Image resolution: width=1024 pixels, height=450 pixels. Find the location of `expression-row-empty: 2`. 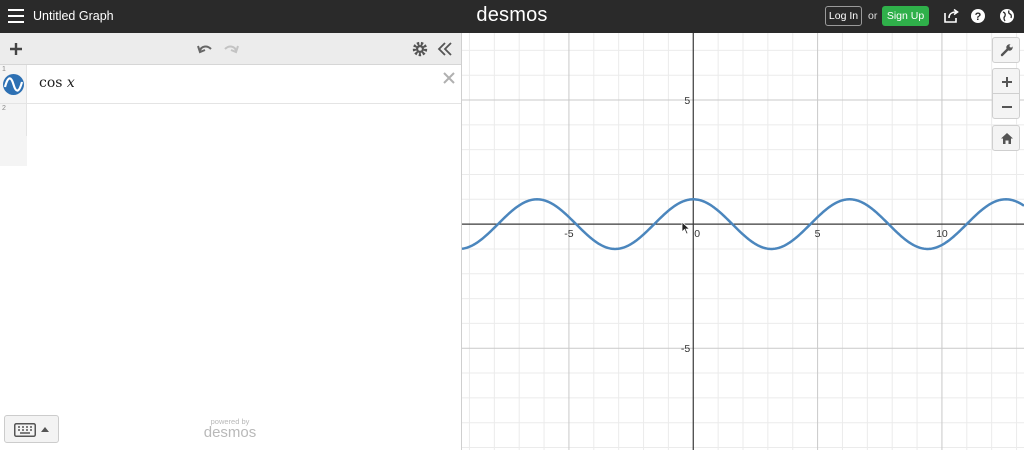

expression-row-empty: 2 is located at coordinates (230, 120).